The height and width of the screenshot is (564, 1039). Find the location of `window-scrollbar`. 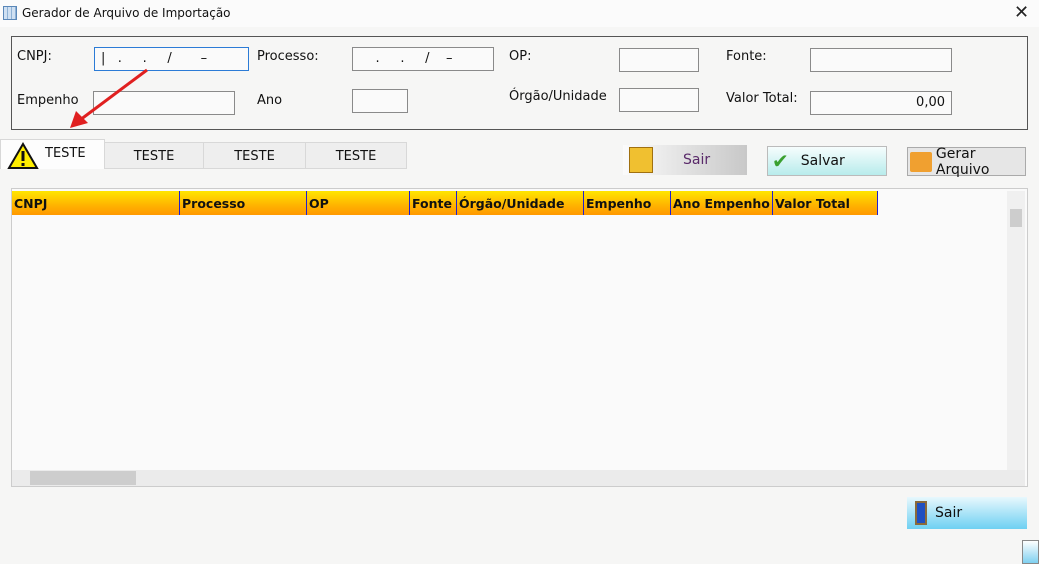

window-scrollbar is located at coordinates (1030, 552).